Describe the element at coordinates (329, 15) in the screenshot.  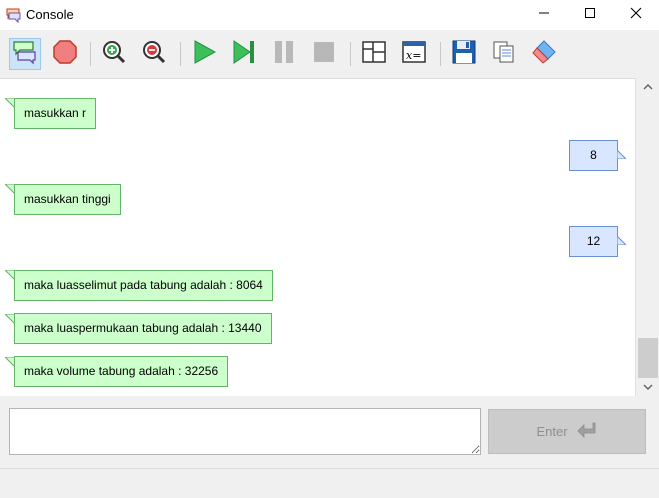
I see `title-bar: Console` at that location.